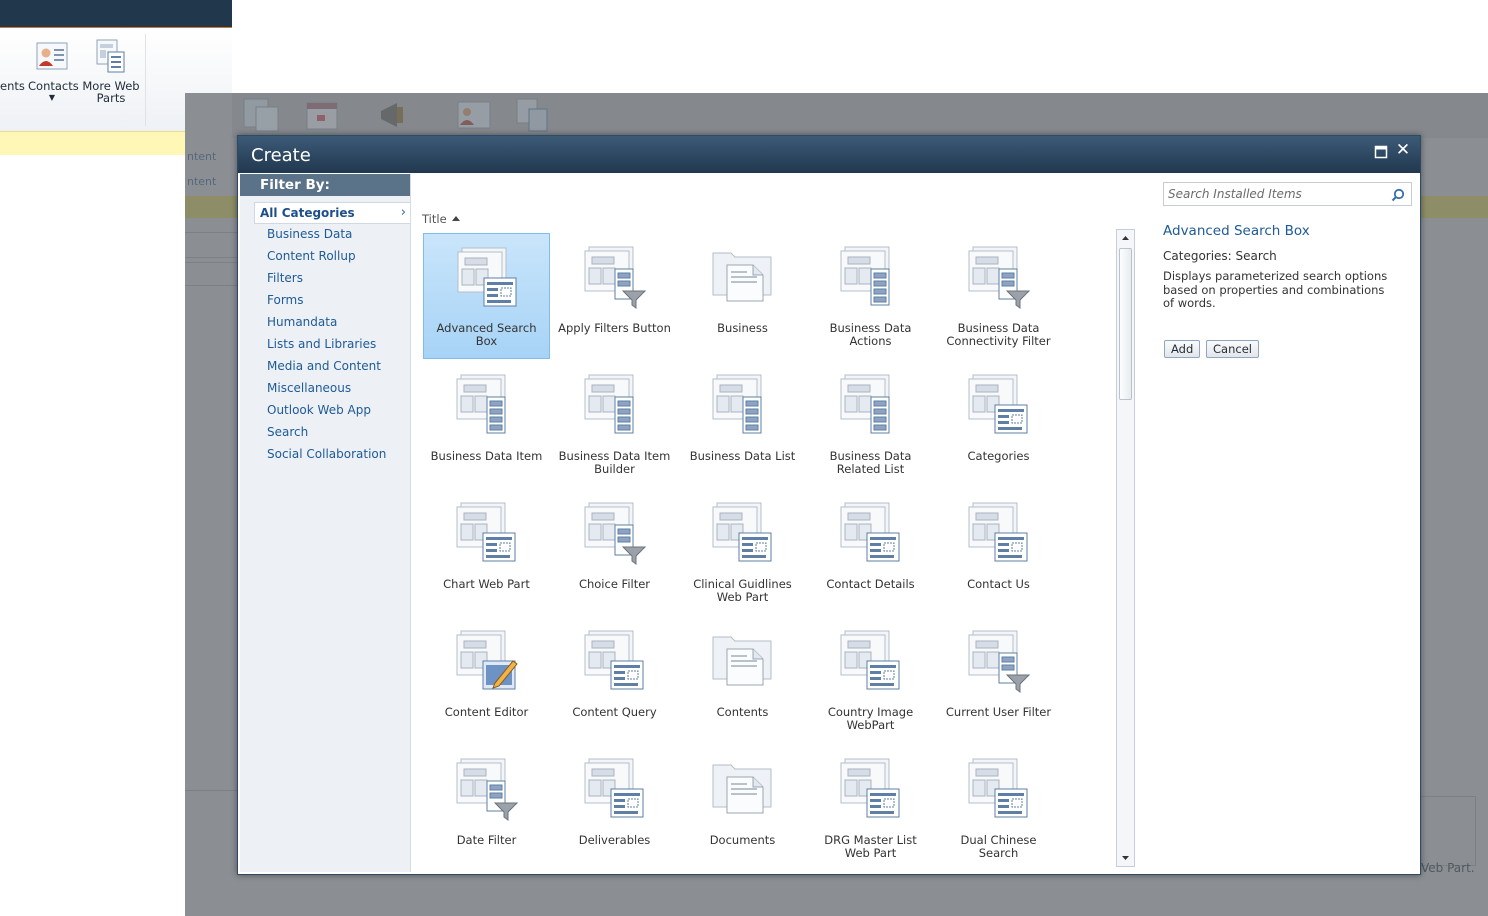 This screenshot has height=916, width=1488. I want to click on filter-item: Forms, so click(332, 301).